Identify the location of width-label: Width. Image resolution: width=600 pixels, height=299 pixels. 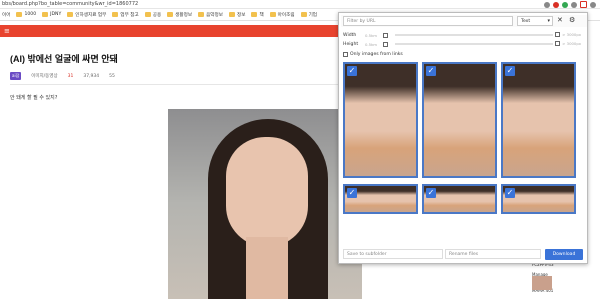
(350, 35).